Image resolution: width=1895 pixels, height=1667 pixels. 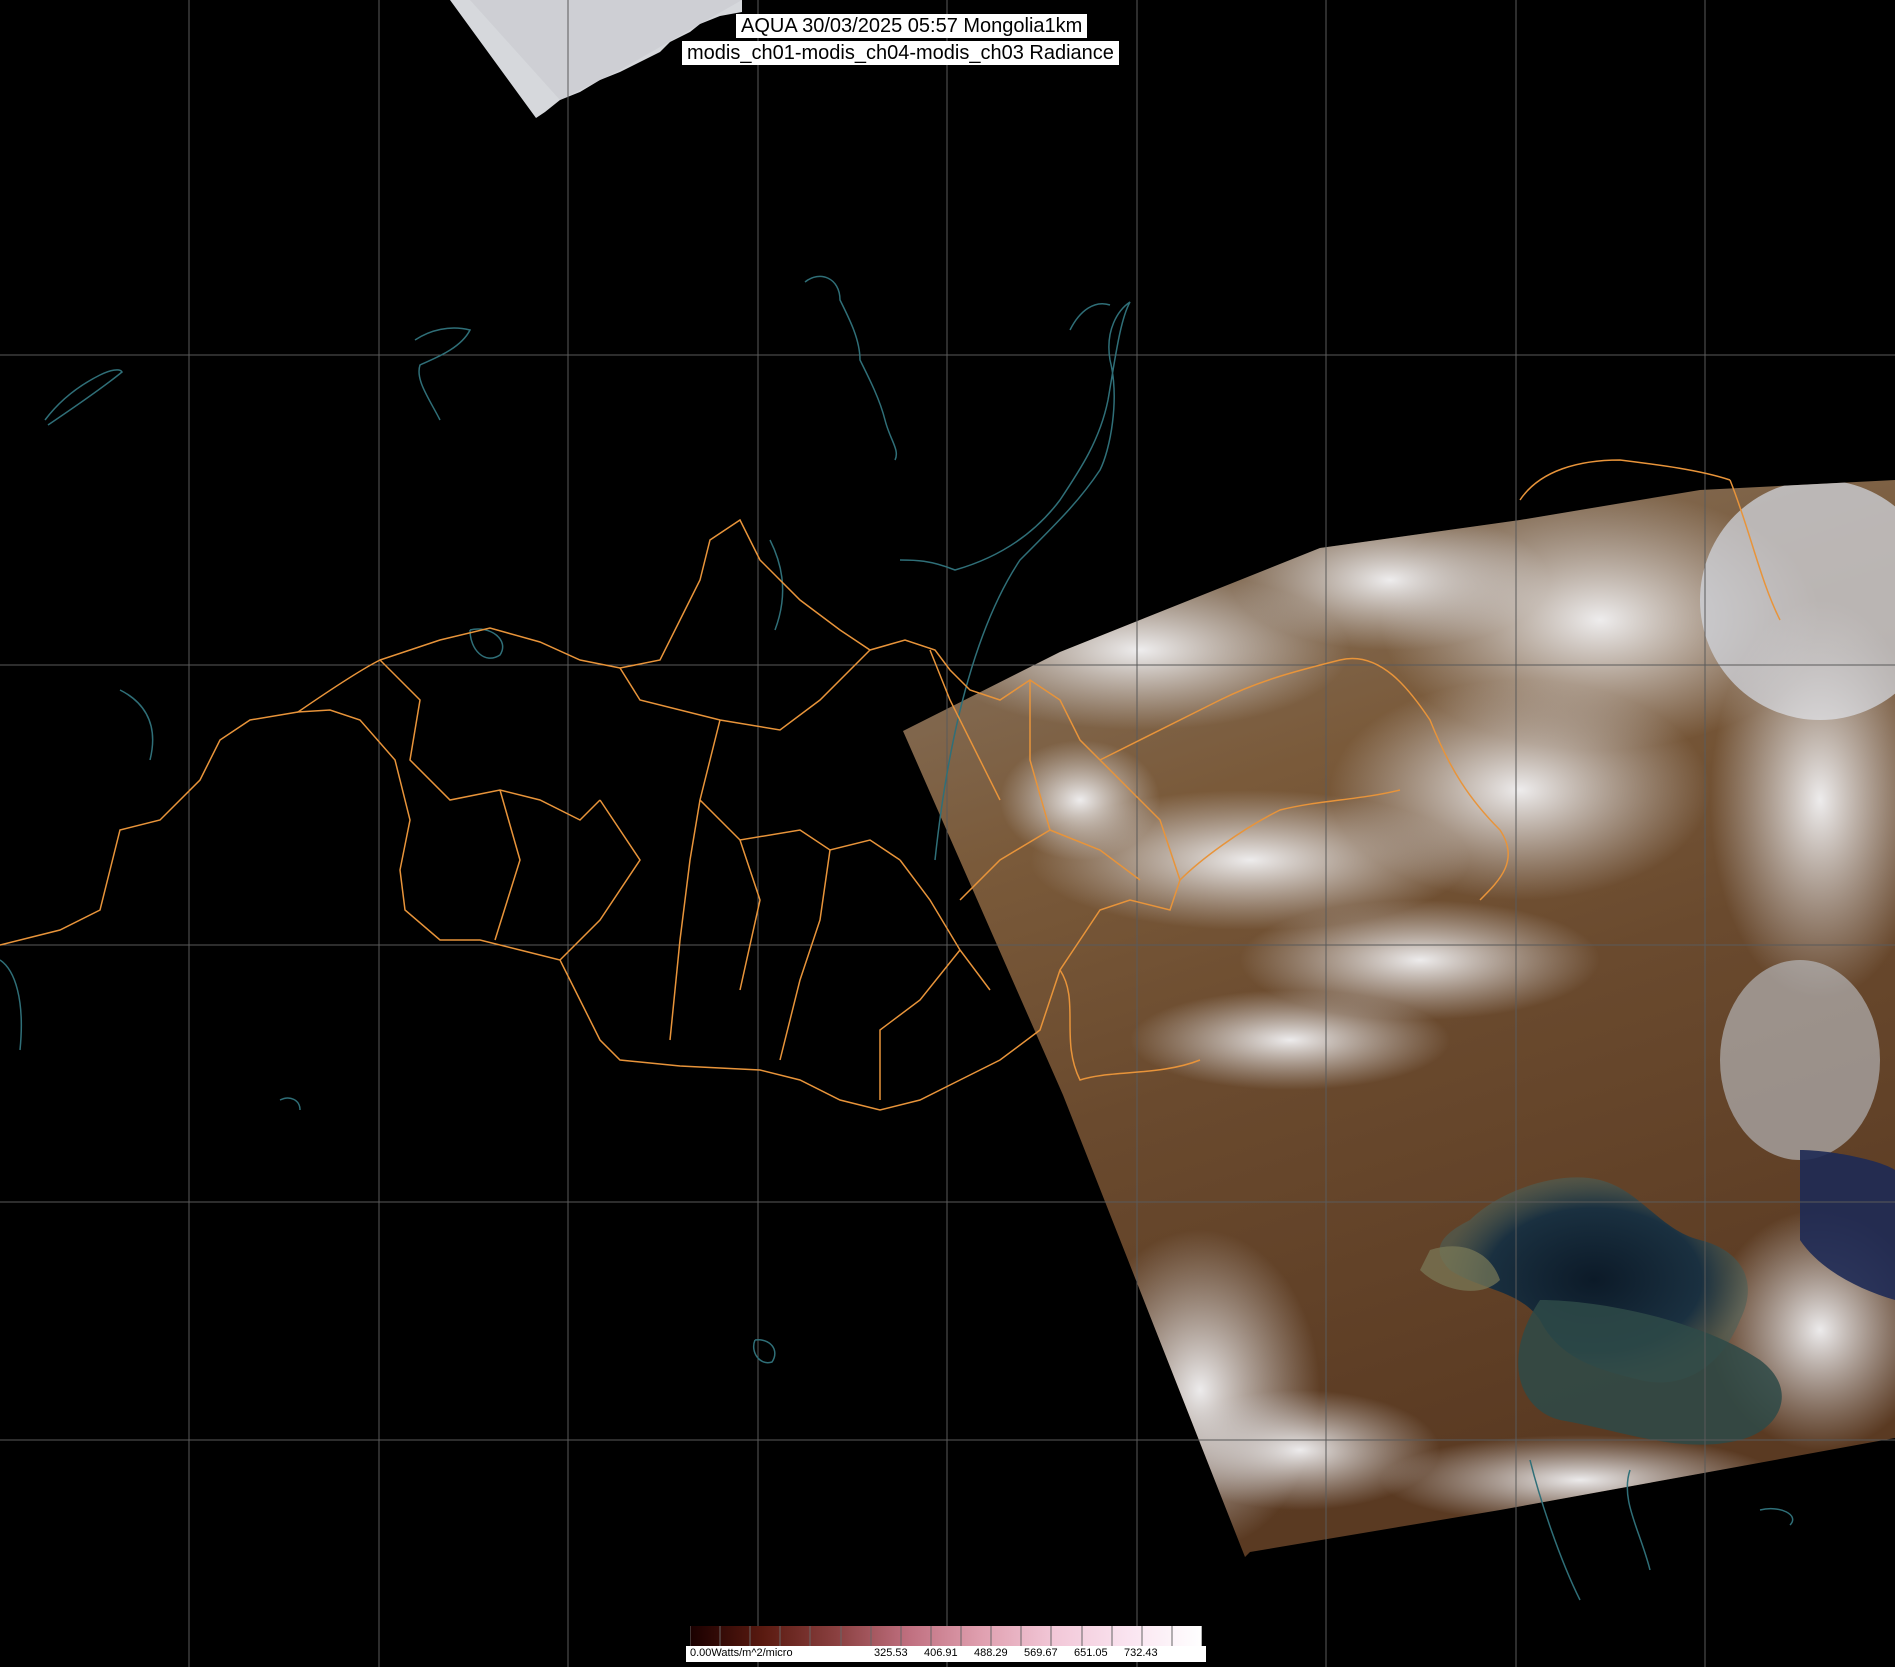 What do you see at coordinates (912, 26) in the screenshot?
I see `title-line-1: AQUA 30/03/2025 05:57 Mongolia1km` at bounding box center [912, 26].